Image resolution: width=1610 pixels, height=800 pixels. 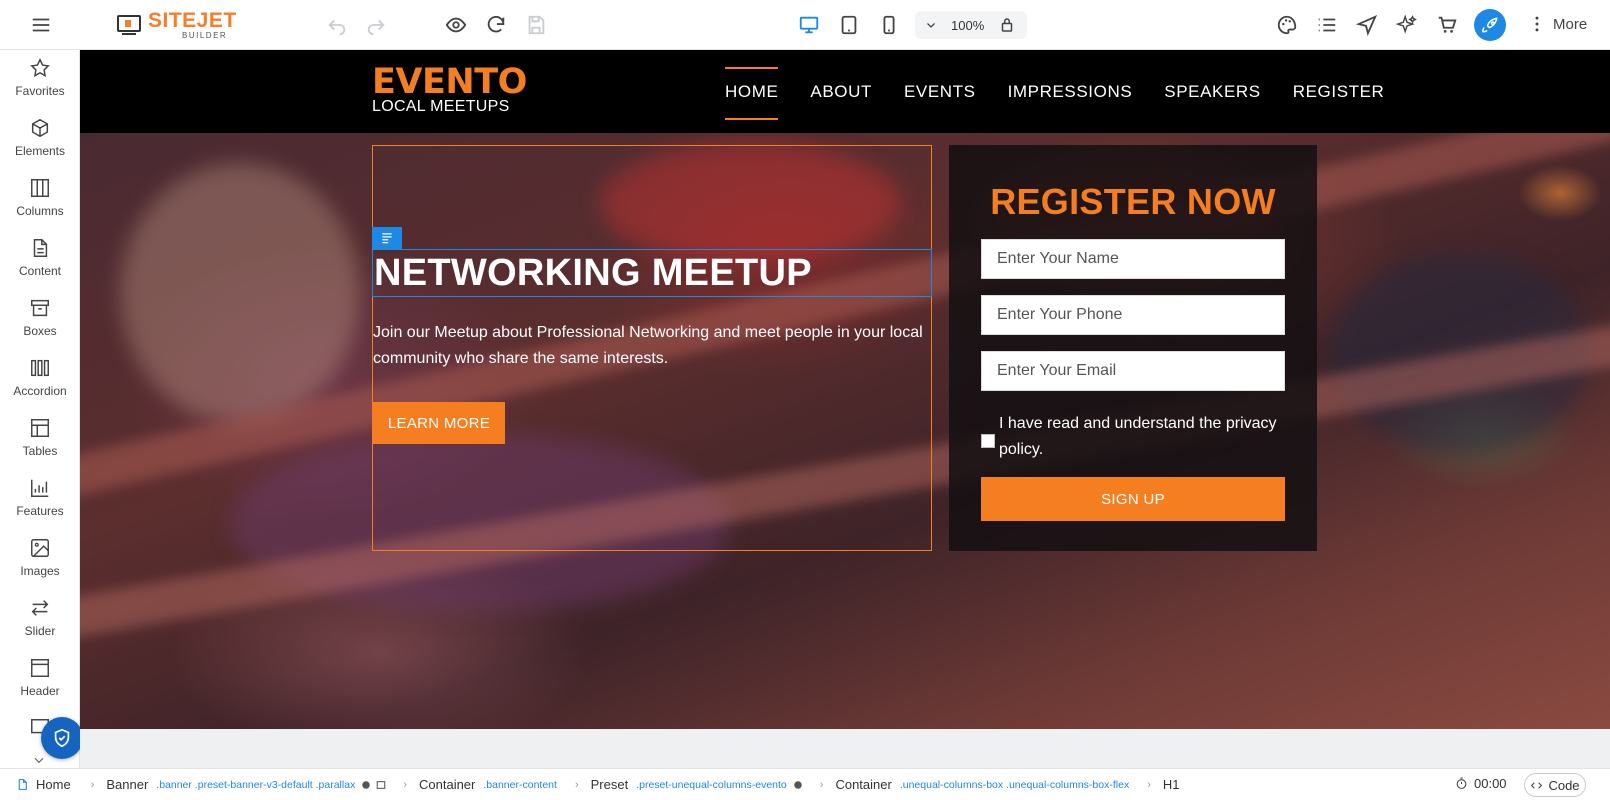 I want to click on palette-small-icon, so click(x=366, y=784).